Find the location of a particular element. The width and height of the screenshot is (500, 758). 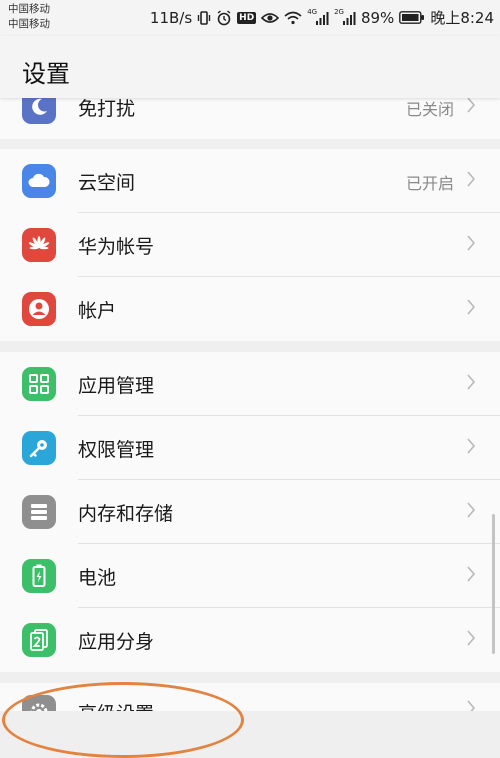

storage-icon is located at coordinates (39, 512).